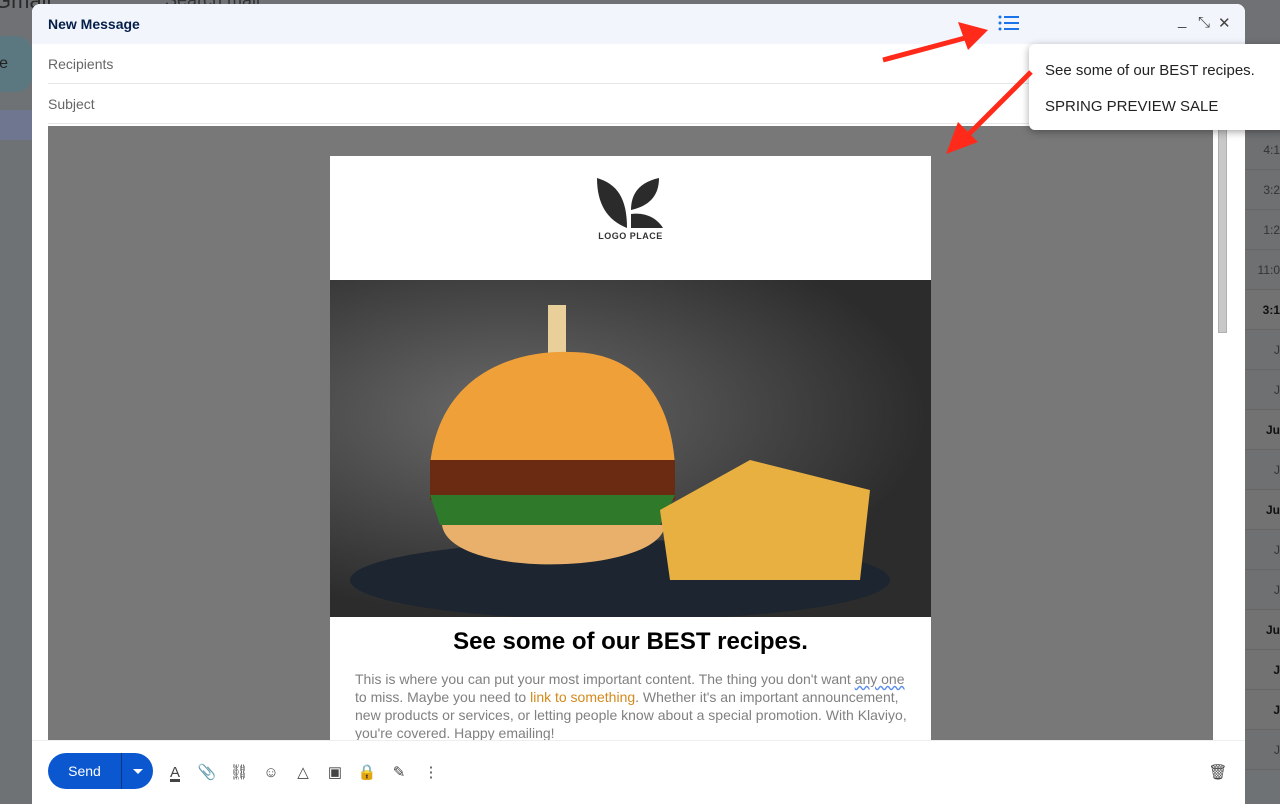 The height and width of the screenshot is (804, 1280). What do you see at coordinates (239, 773) in the screenshot?
I see `link-icon: ⛓` at bounding box center [239, 773].